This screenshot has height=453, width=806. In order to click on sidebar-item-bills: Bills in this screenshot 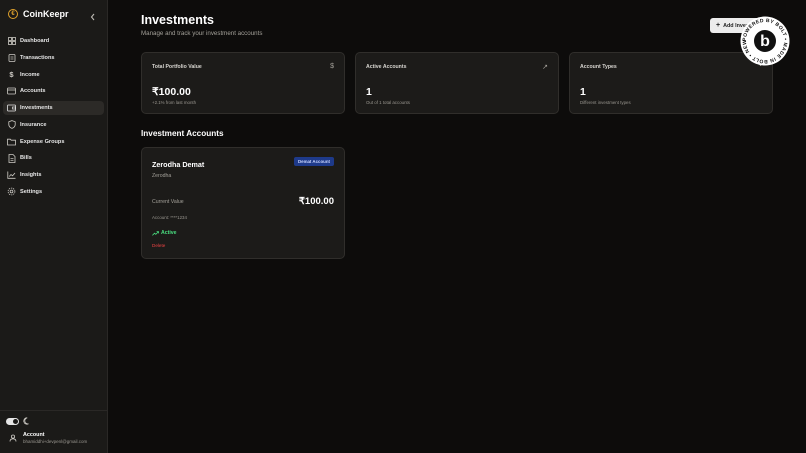, I will do `click(53, 158)`.